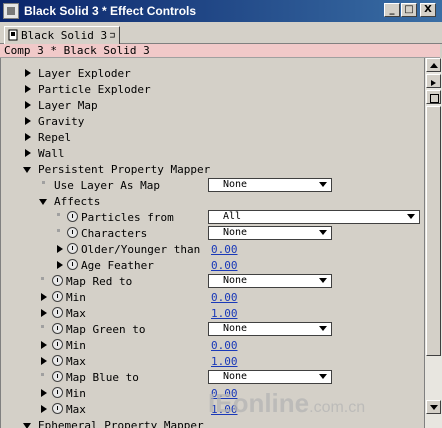 This screenshot has height=428, width=442. What do you see at coordinates (270, 281) in the screenshot?
I see `map-red-dropdown: None` at bounding box center [270, 281].